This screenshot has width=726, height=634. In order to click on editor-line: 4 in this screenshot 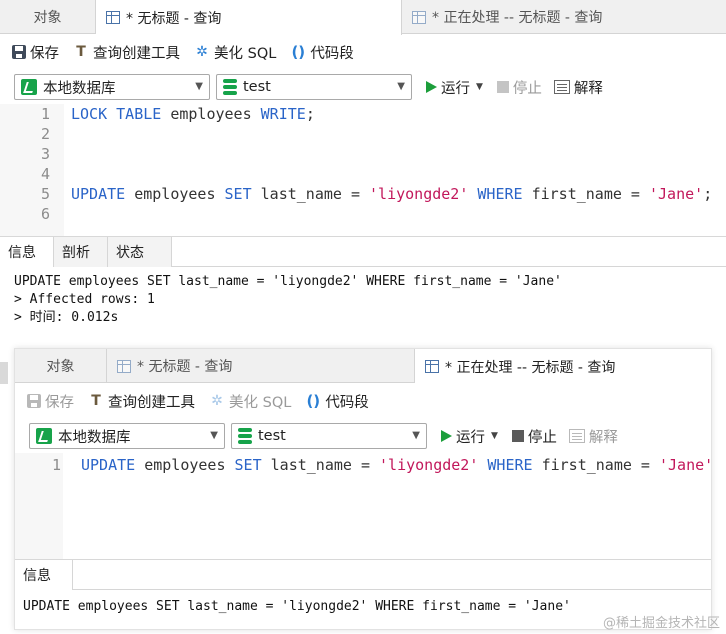, I will do `click(45, 174)`.